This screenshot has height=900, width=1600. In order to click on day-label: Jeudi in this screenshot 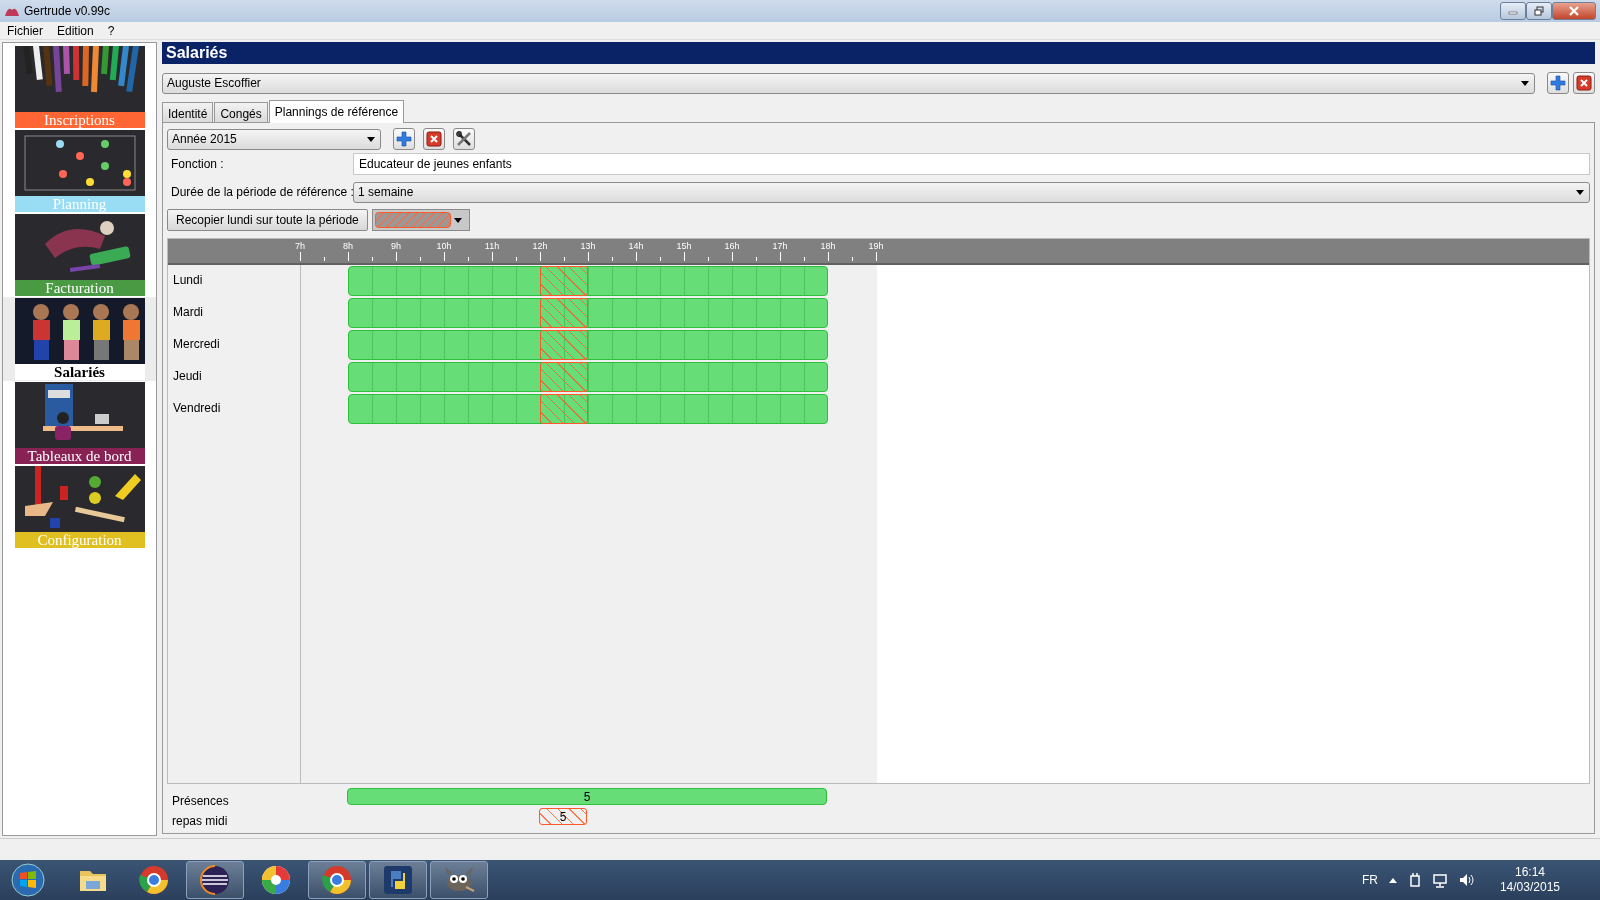, I will do `click(187, 376)`.